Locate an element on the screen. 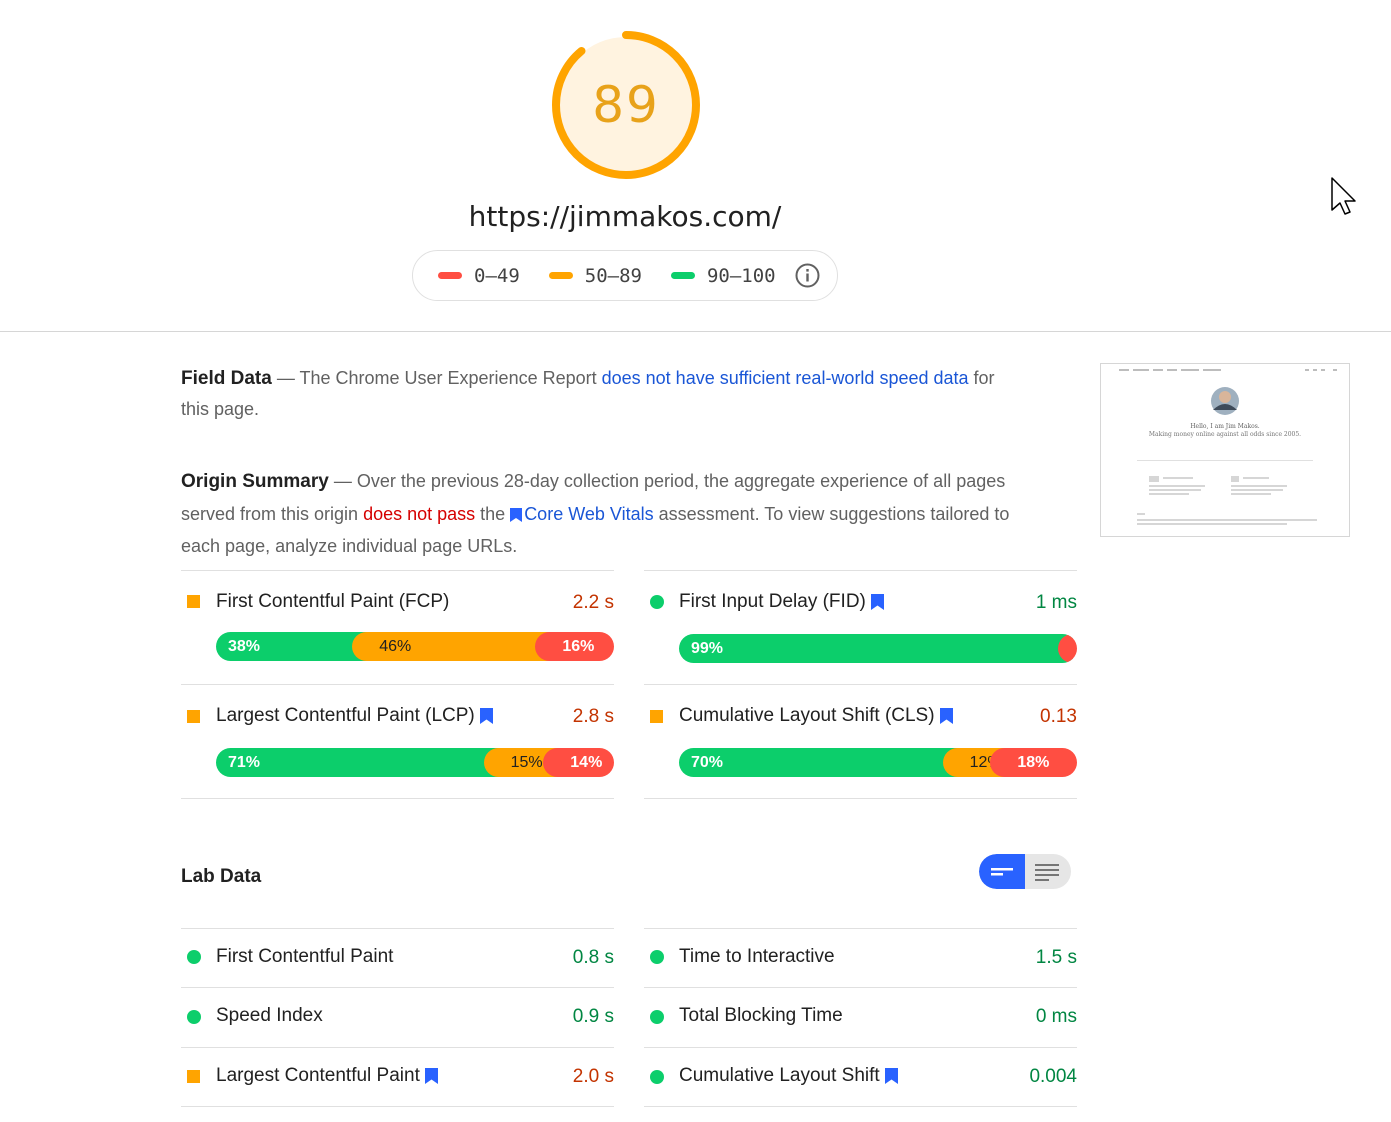 Image resolution: width=1391 pixels, height=1122 pixels. legend-label: 0–49 is located at coordinates (497, 275).